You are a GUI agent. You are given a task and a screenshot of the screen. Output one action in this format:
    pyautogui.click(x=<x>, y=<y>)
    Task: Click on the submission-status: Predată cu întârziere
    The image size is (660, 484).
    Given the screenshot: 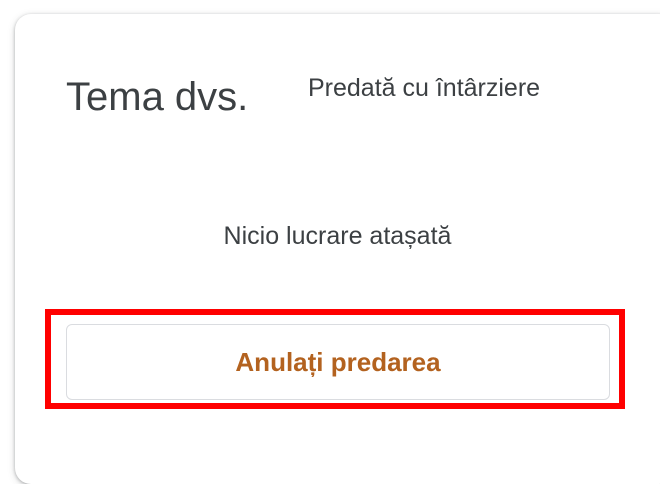 What is the action you would take?
    pyautogui.click(x=424, y=88)
    